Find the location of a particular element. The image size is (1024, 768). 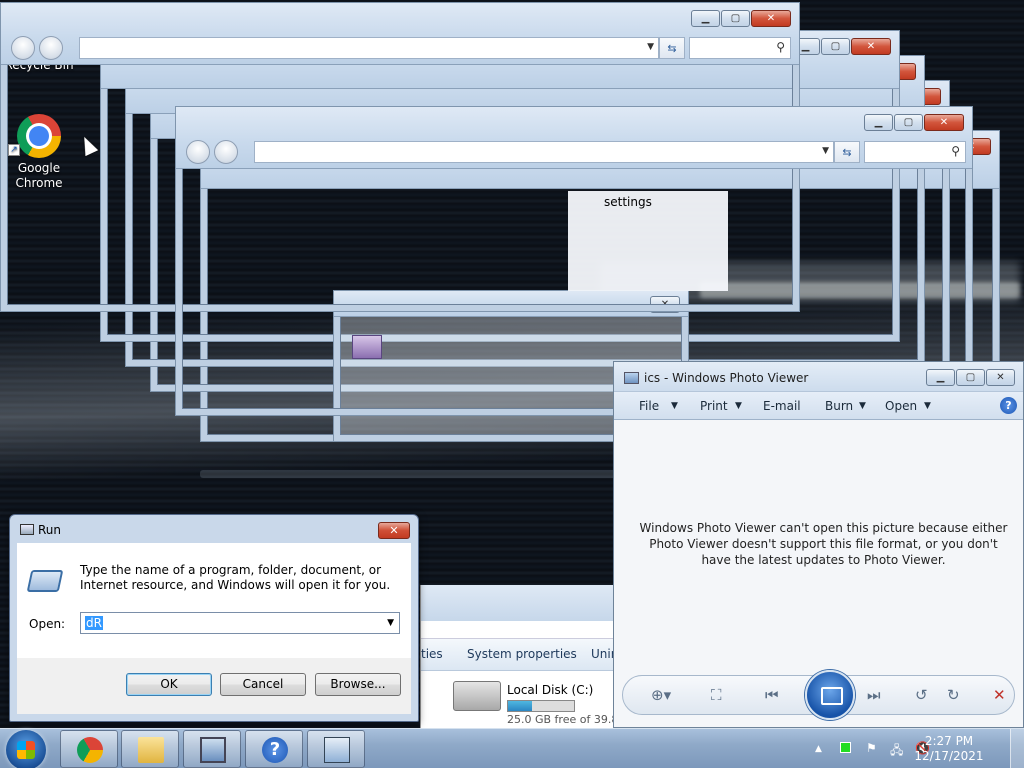

wallpaper-streak is located at coordinates (410, 474).